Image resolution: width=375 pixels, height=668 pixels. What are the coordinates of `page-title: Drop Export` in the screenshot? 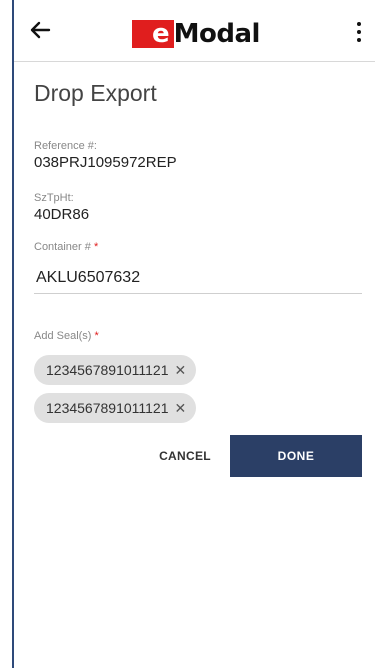 It's located at (95, 93).